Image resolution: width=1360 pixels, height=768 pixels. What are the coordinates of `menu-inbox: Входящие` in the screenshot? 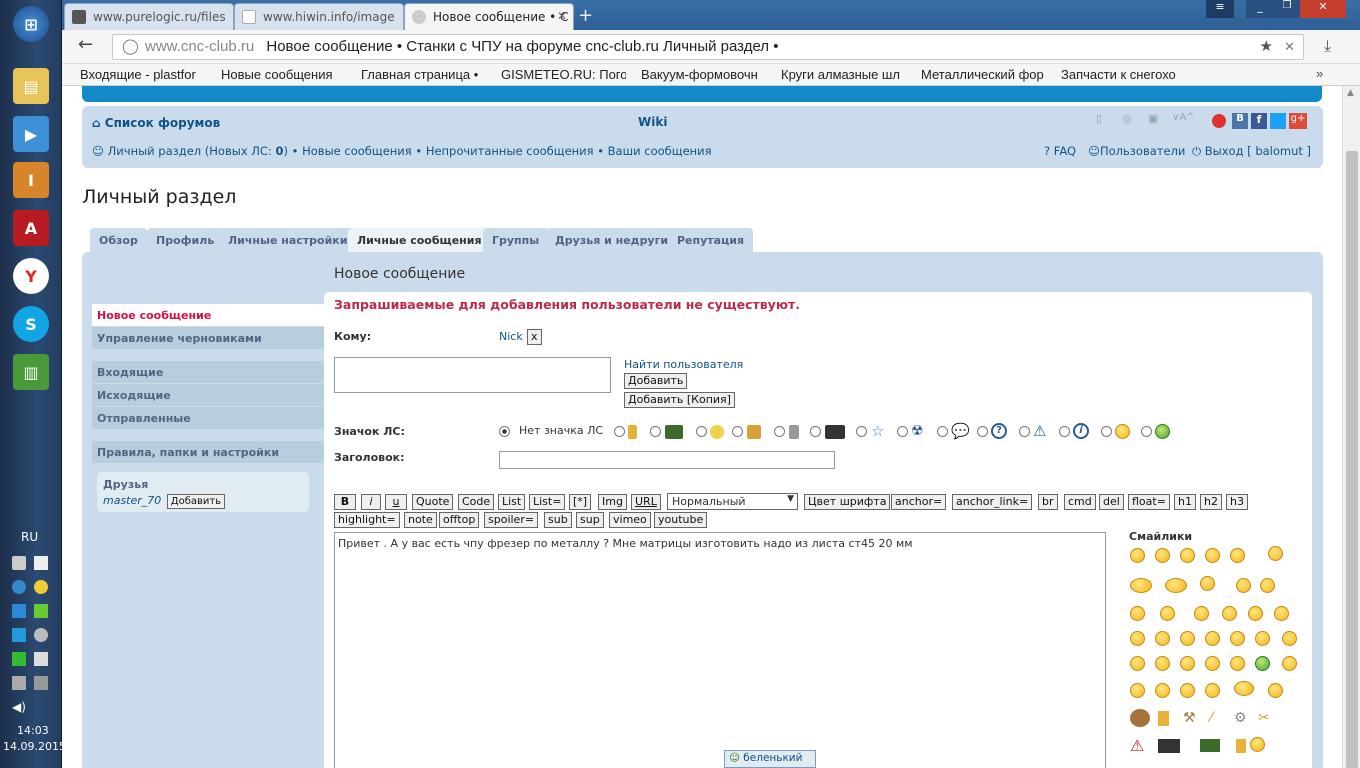 It's located at (208, 372).